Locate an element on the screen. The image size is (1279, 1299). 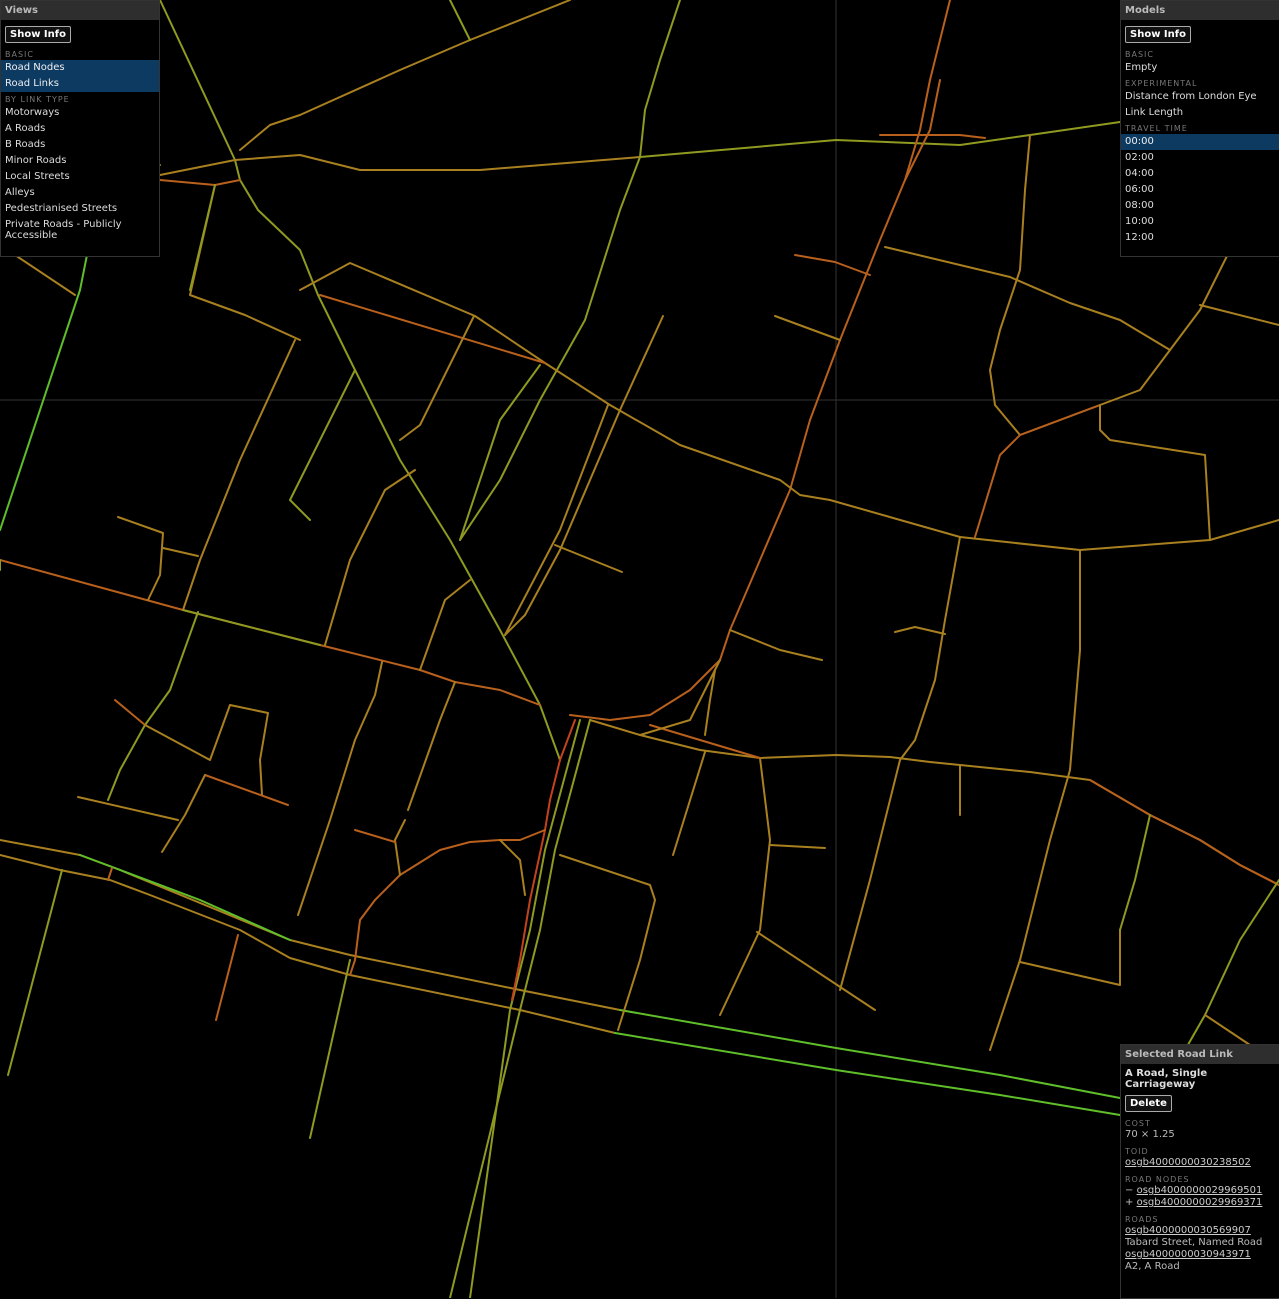
road1-link: osgb4000000030569907 is located at coordinates (1188, 1230).